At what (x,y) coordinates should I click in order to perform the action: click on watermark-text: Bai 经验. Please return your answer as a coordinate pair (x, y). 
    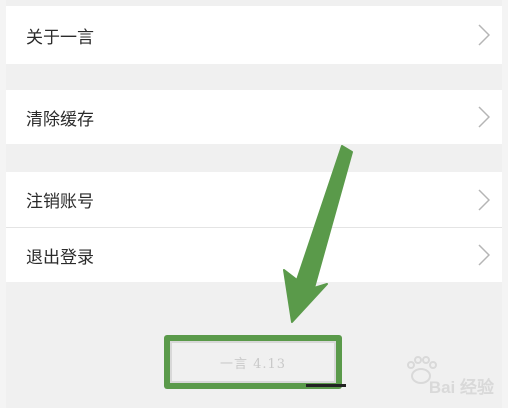
    Looking at the image, I should click on (461, 387).